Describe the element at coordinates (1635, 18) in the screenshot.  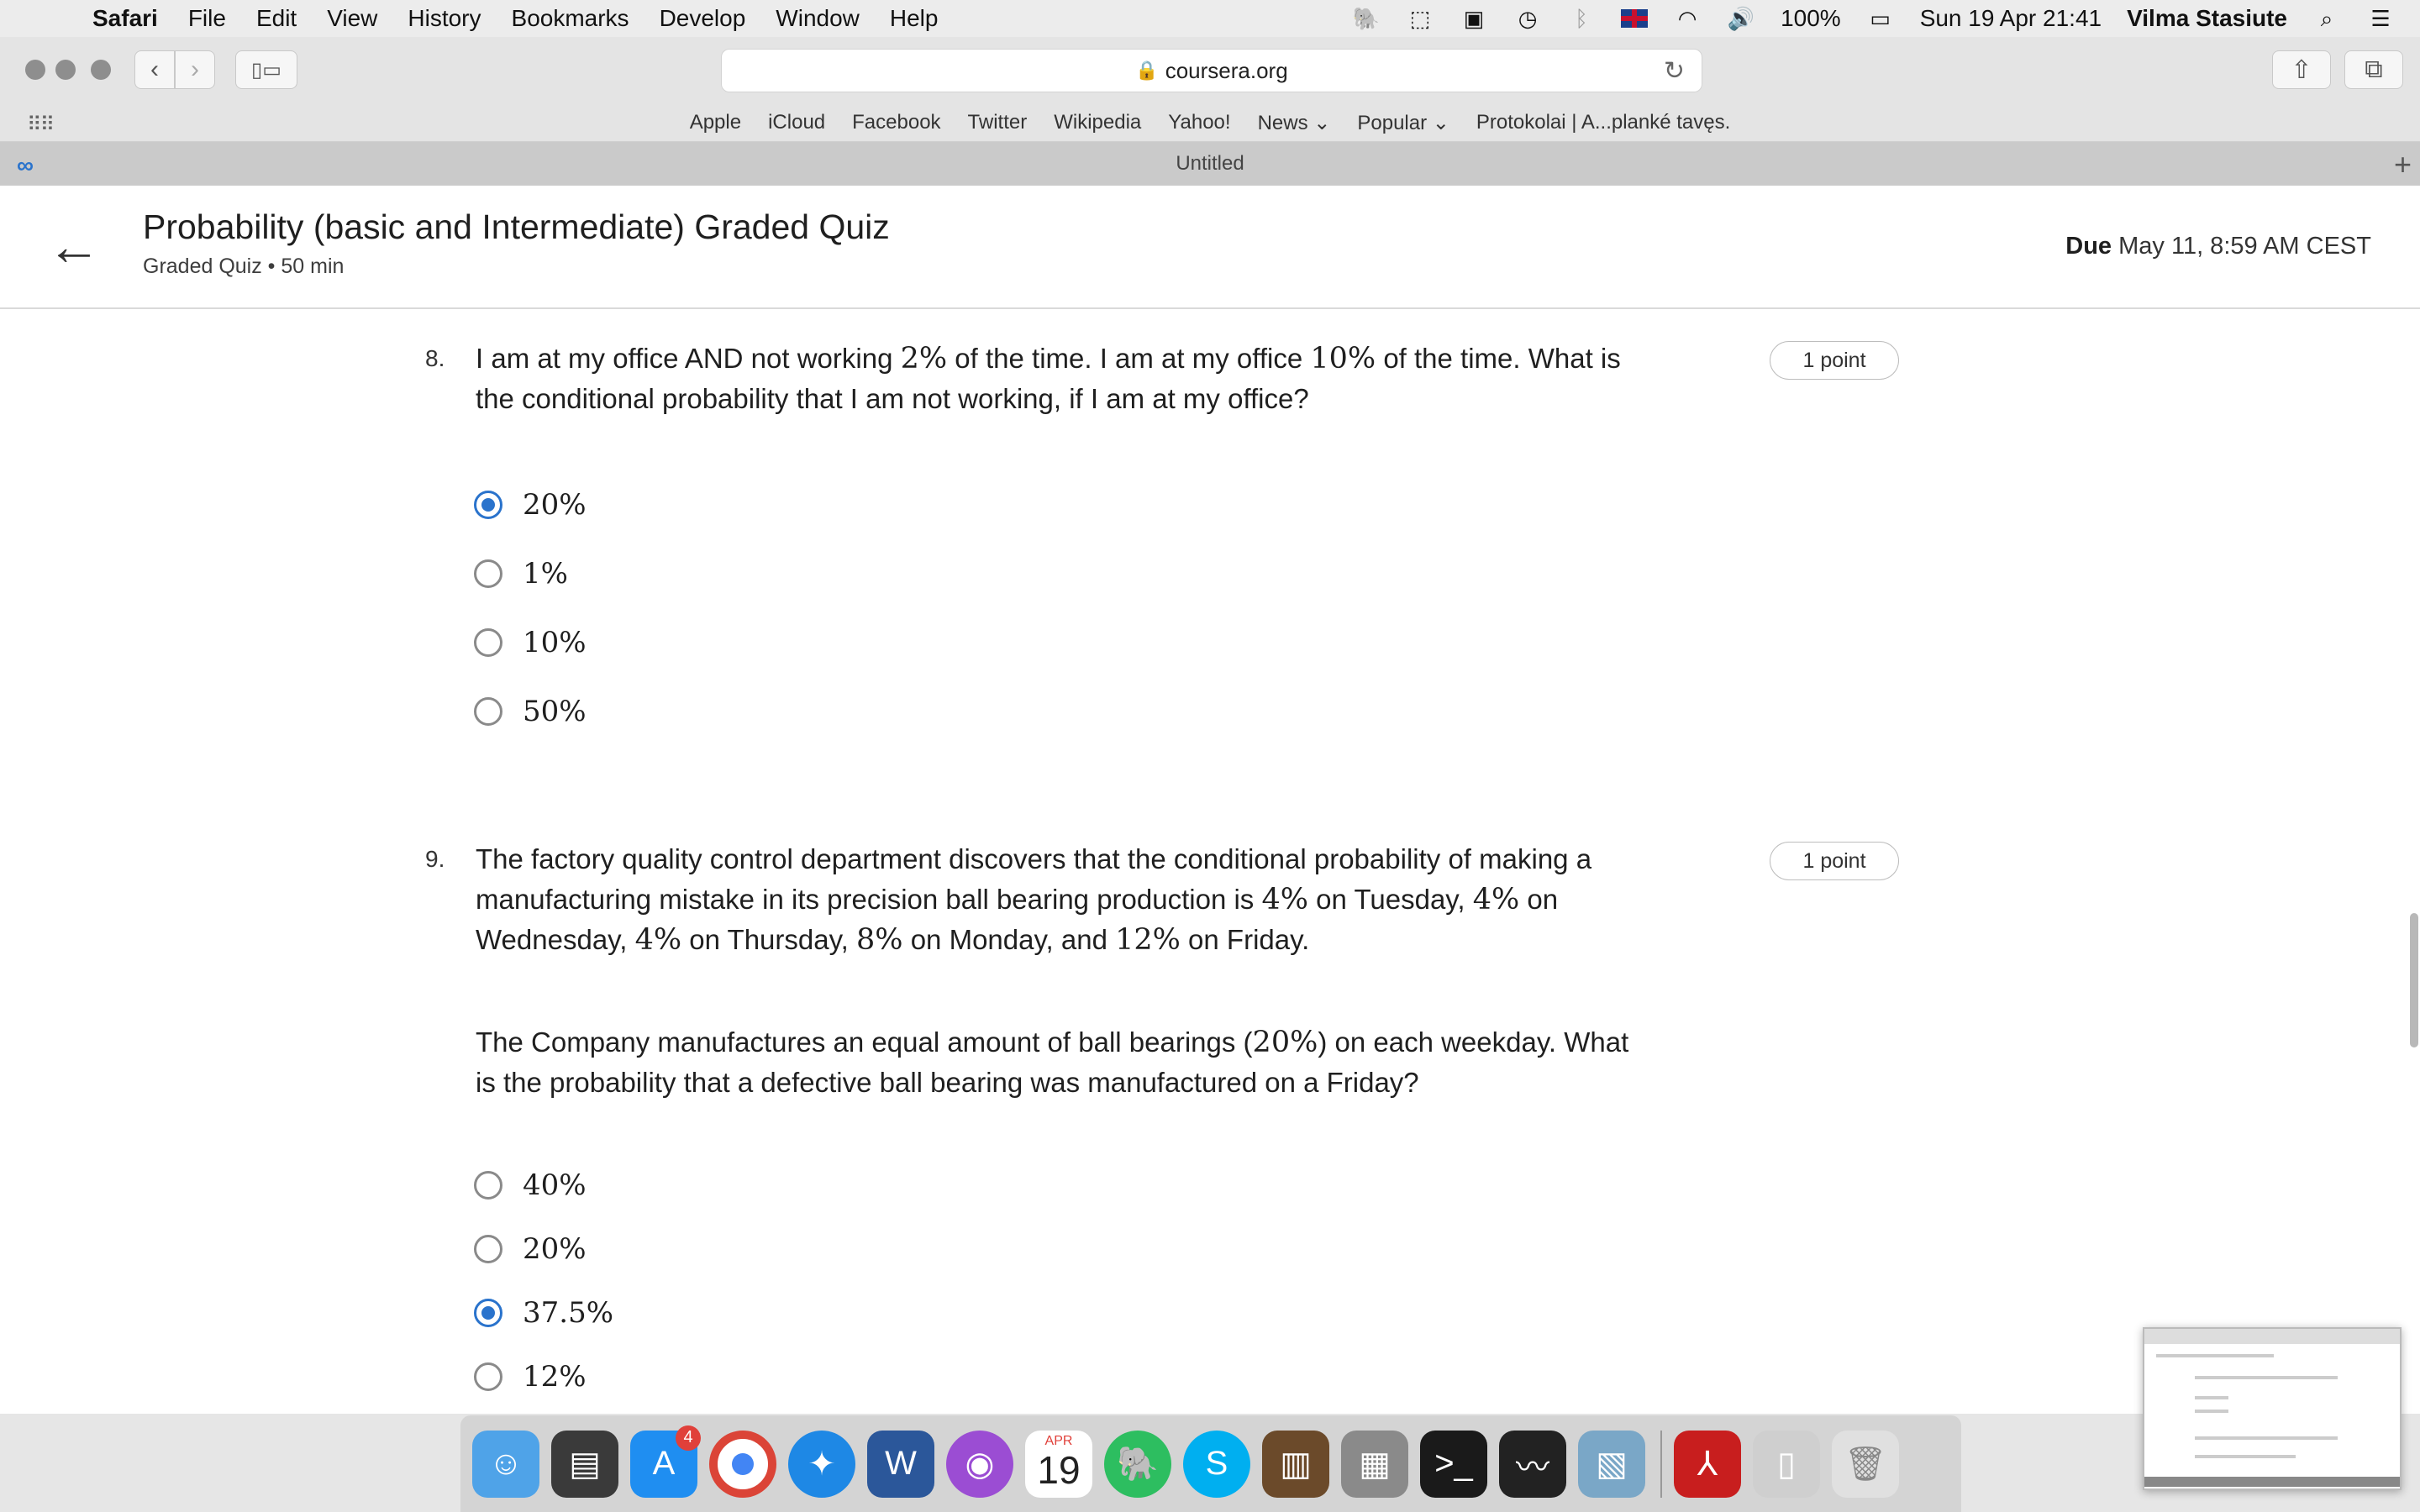
I see `input-source-flag-icon` at that location.